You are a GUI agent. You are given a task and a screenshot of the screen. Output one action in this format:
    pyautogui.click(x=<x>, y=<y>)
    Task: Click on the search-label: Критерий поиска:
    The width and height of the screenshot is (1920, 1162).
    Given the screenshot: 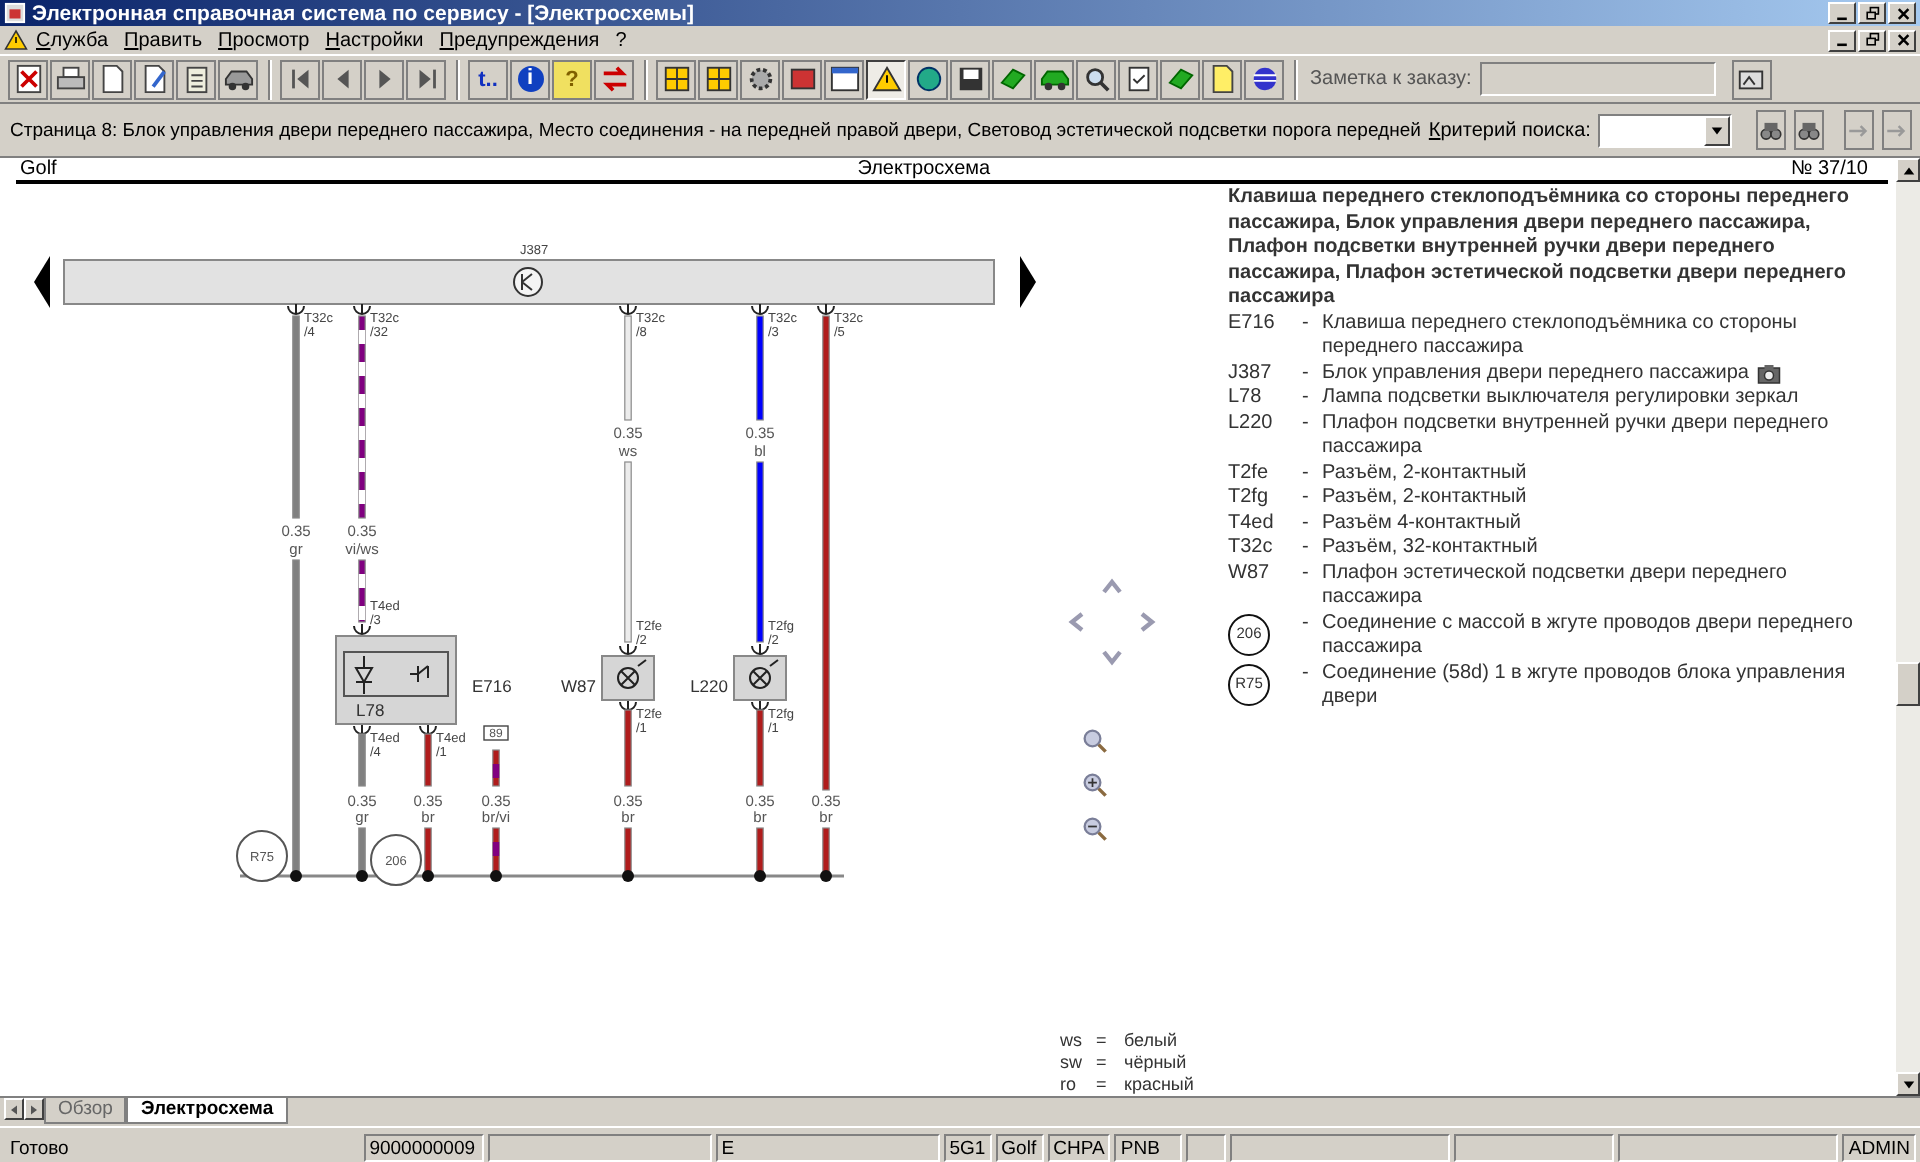 What is the action you would take?
    pyautogui.click(x=1509, y=130)
    